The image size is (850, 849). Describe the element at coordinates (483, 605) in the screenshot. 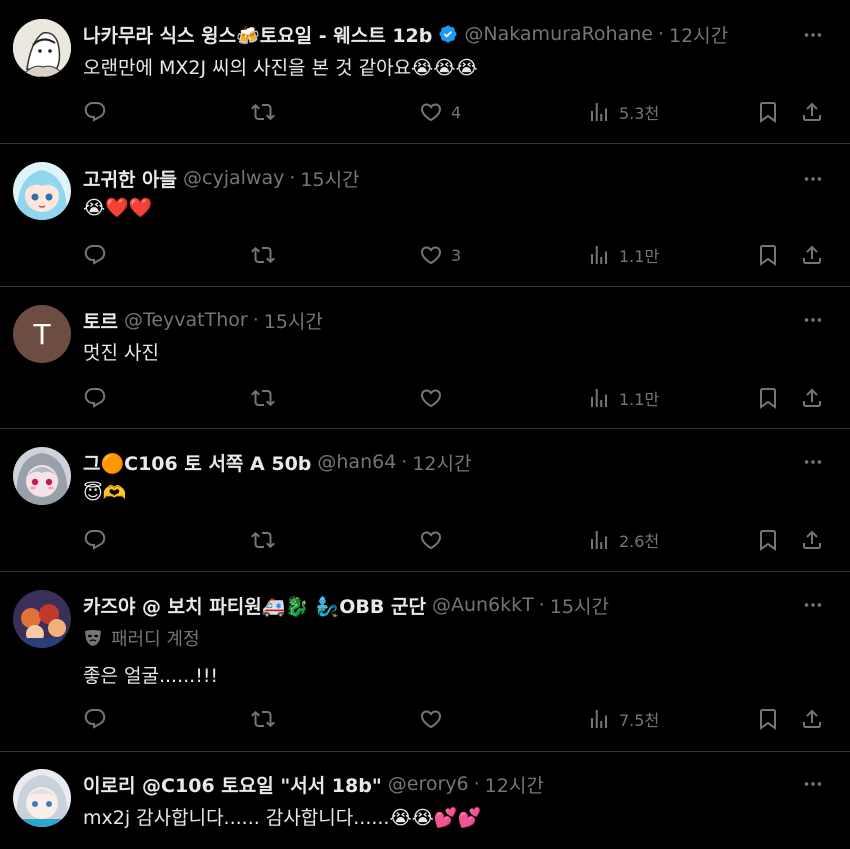

I see `handle: @Aun6kkT` at that location.